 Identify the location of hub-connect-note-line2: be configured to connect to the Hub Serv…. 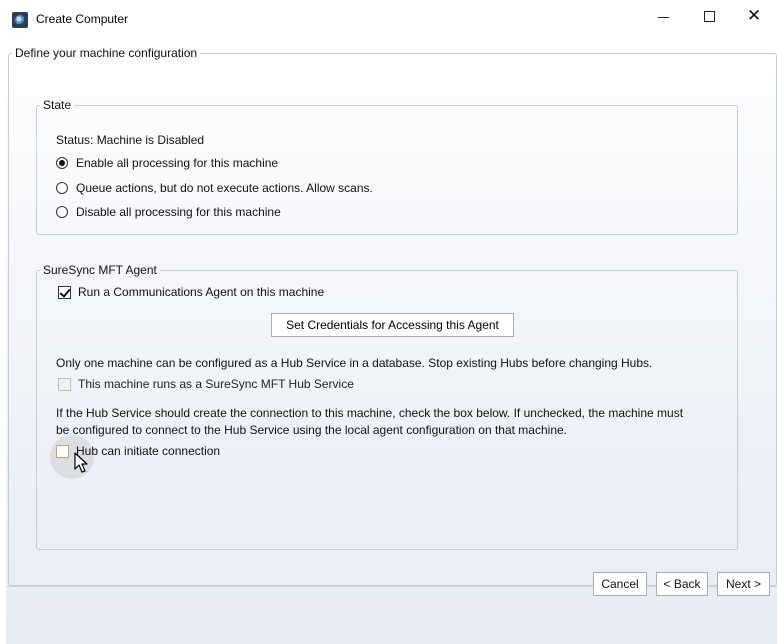
(311, 430).